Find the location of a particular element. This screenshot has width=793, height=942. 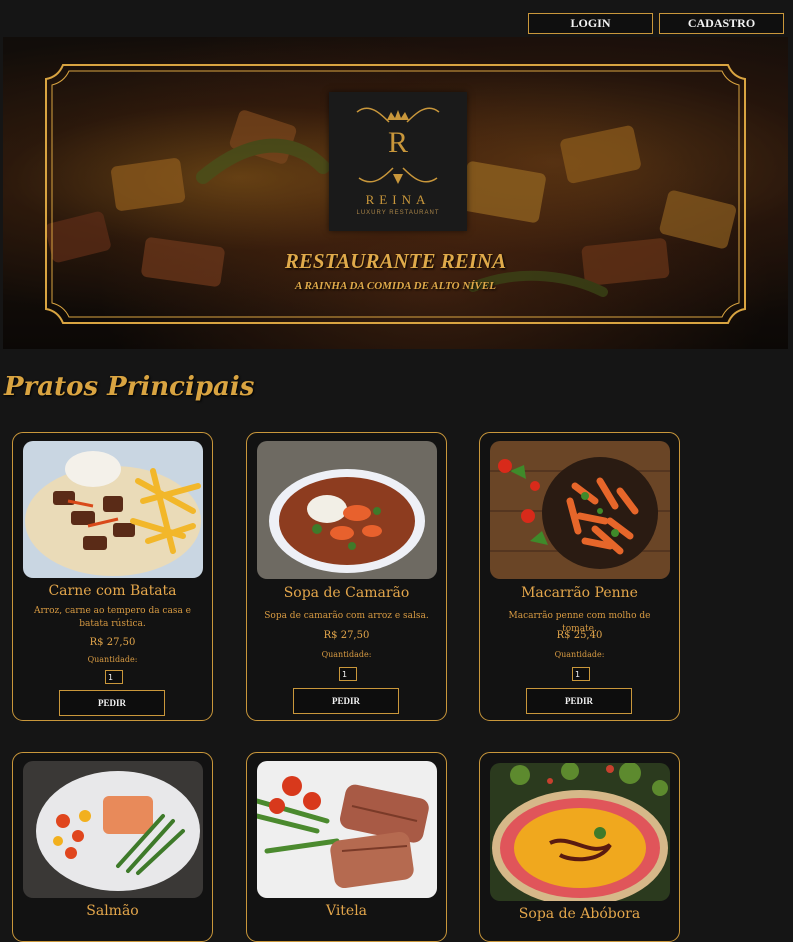

dish-price: R$ 25,40 is located at coordinates (579, 635).